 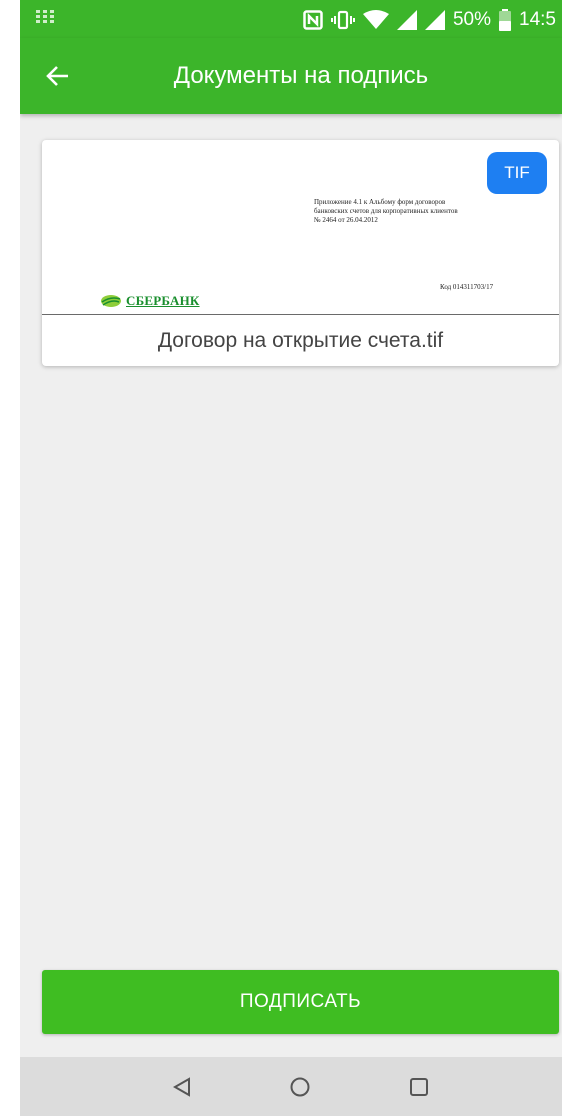 I want to click on battery-percent: 50%, so click(x=472, y=19).